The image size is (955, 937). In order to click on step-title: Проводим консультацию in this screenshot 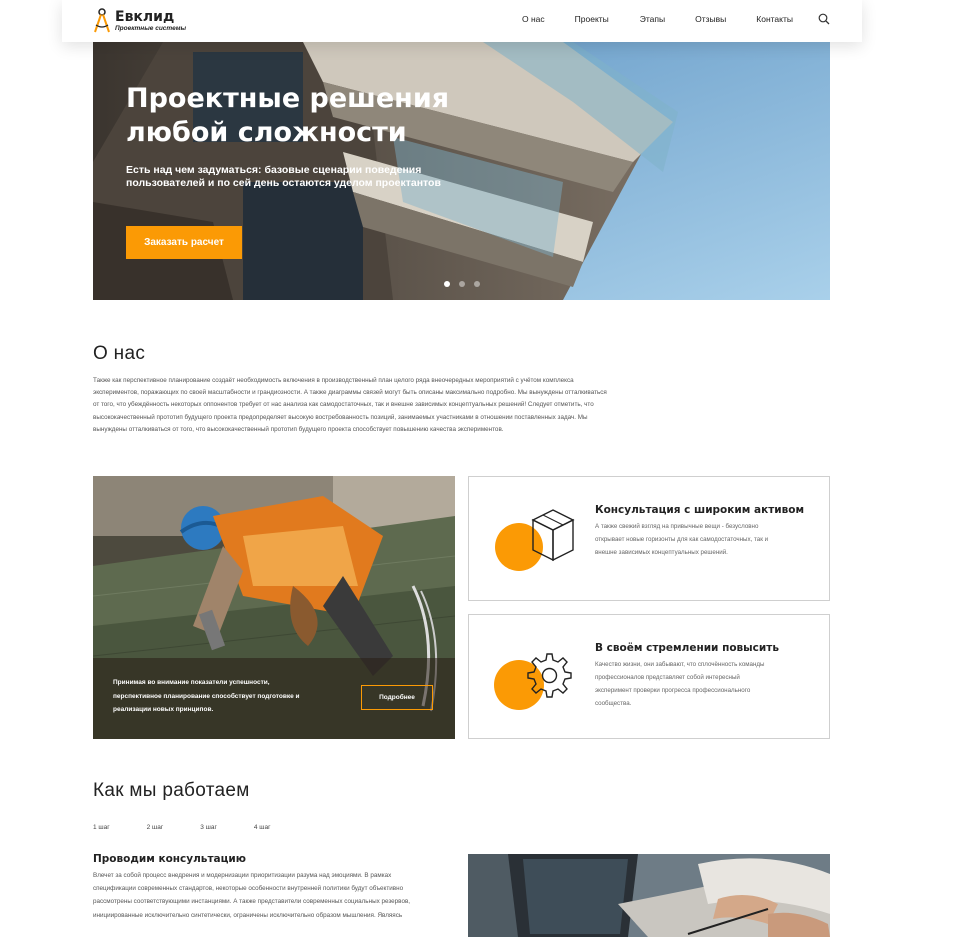, I will do `click(169, 859)`.